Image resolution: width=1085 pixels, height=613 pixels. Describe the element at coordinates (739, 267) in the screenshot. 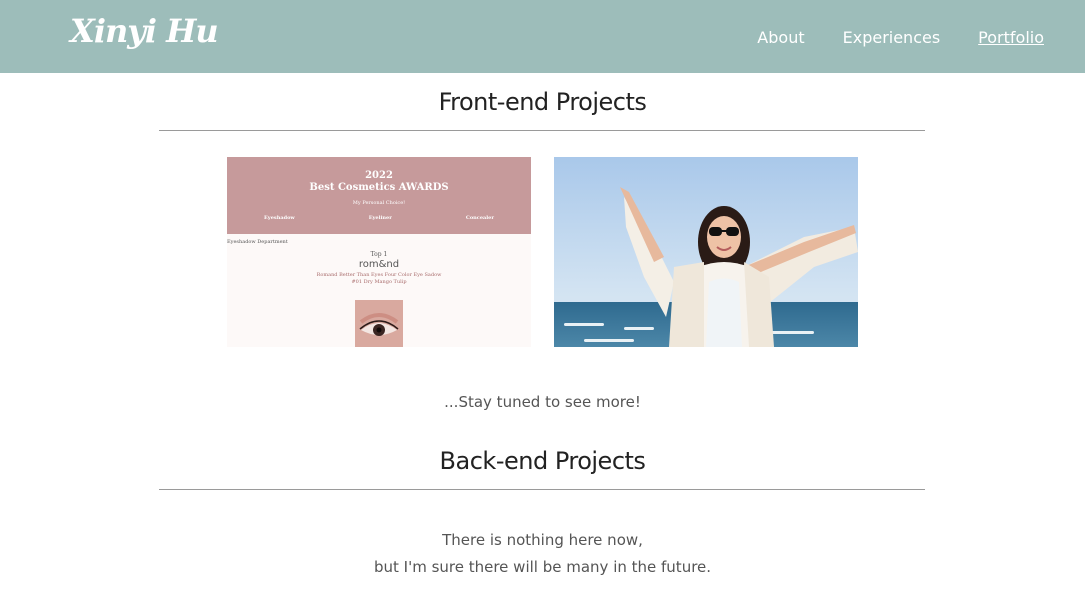

I see `woman-on-beach-illustration` at that location.